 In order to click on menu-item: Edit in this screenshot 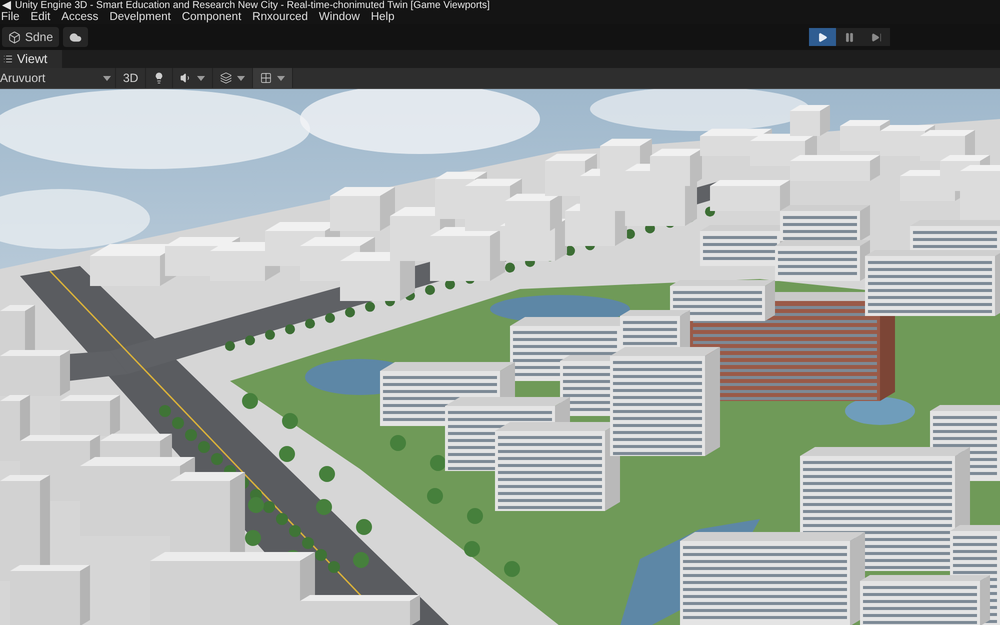, I will do `click(40, 17)`.